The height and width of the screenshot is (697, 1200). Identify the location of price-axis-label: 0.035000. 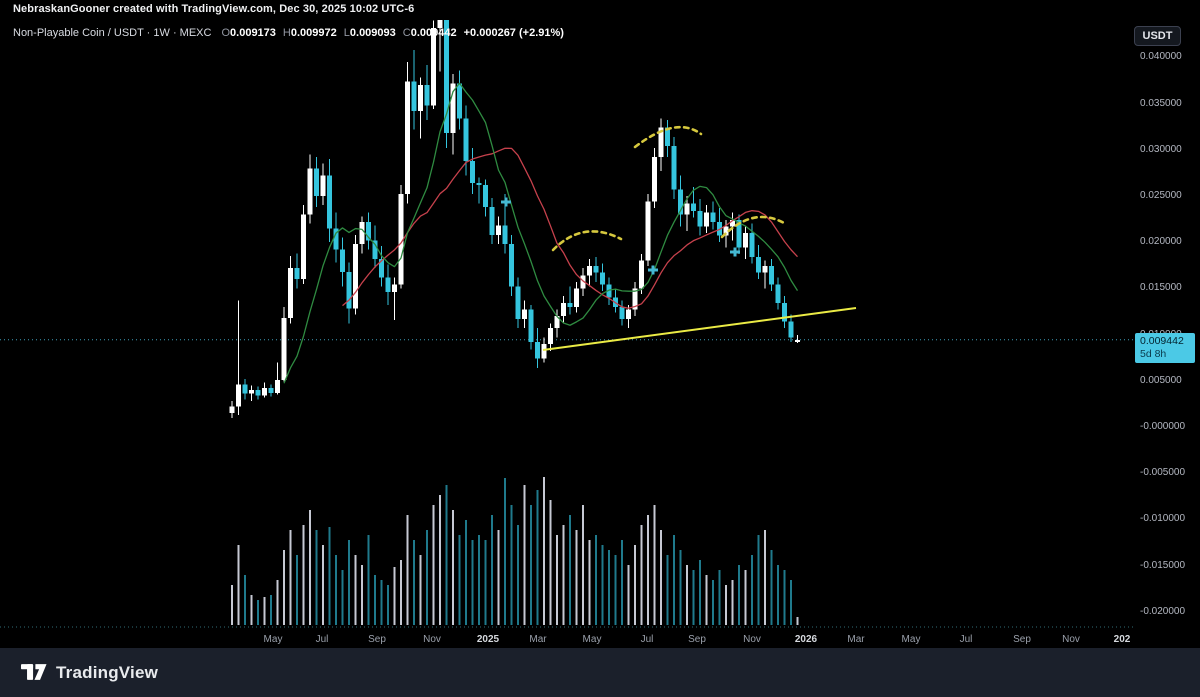
(1161, 103).